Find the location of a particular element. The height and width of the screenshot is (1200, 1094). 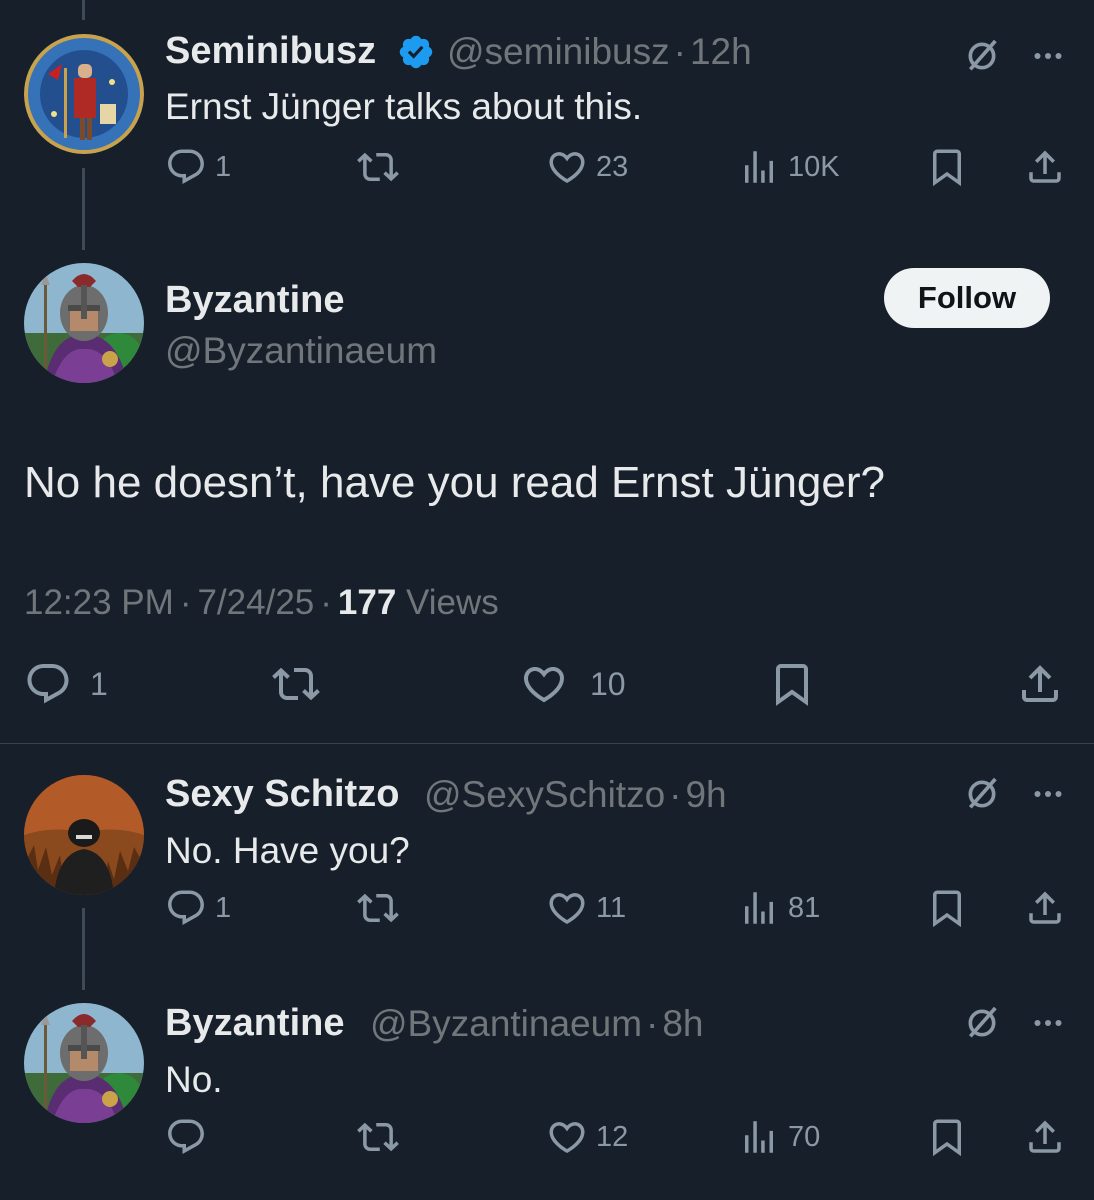

timestamp: 8h is located at coordinates (682, 1023).